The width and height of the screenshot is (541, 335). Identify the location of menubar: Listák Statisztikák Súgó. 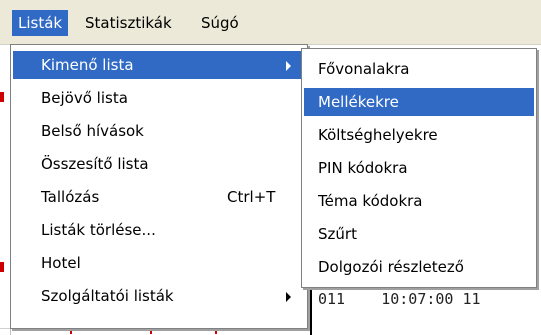
(270, 22).